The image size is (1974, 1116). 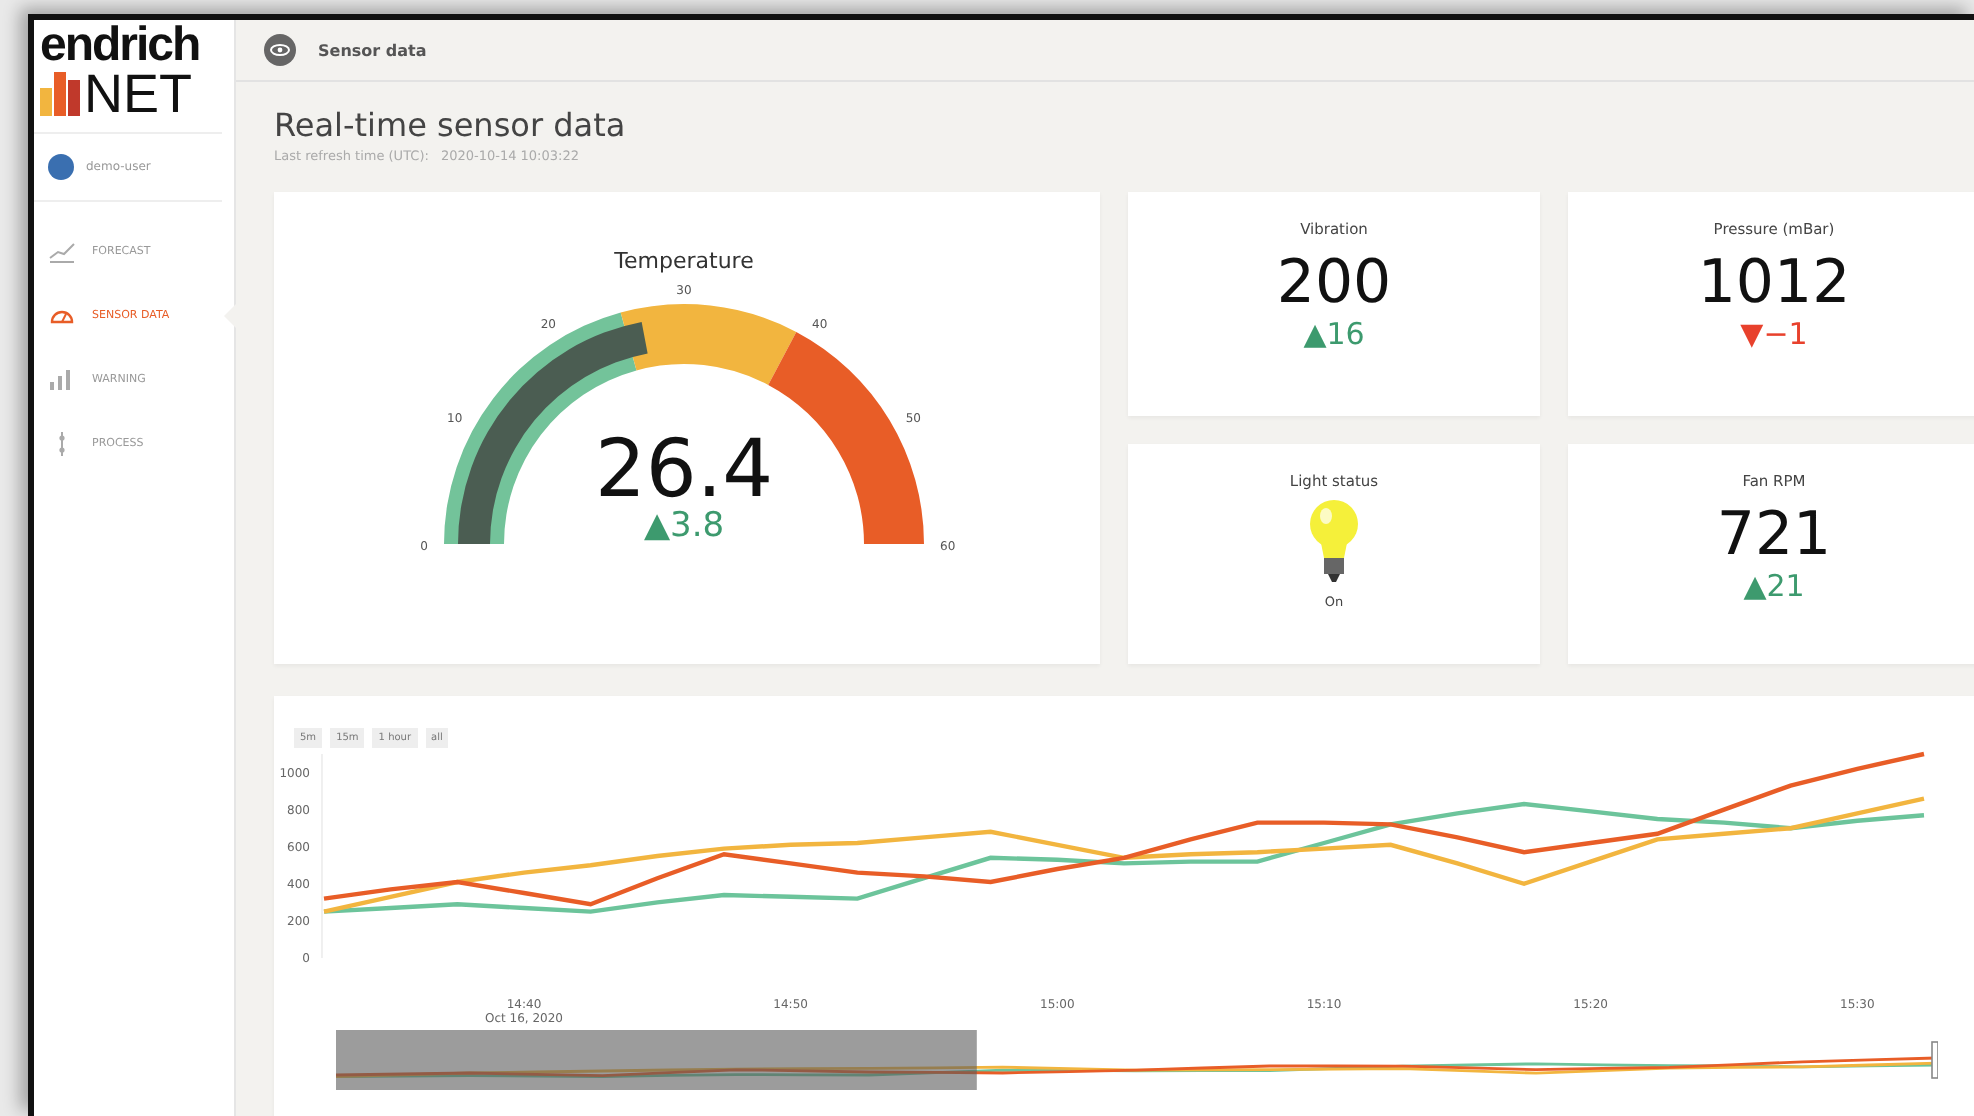 I want to click on card-value: 200, so click(x=1334, y=284).